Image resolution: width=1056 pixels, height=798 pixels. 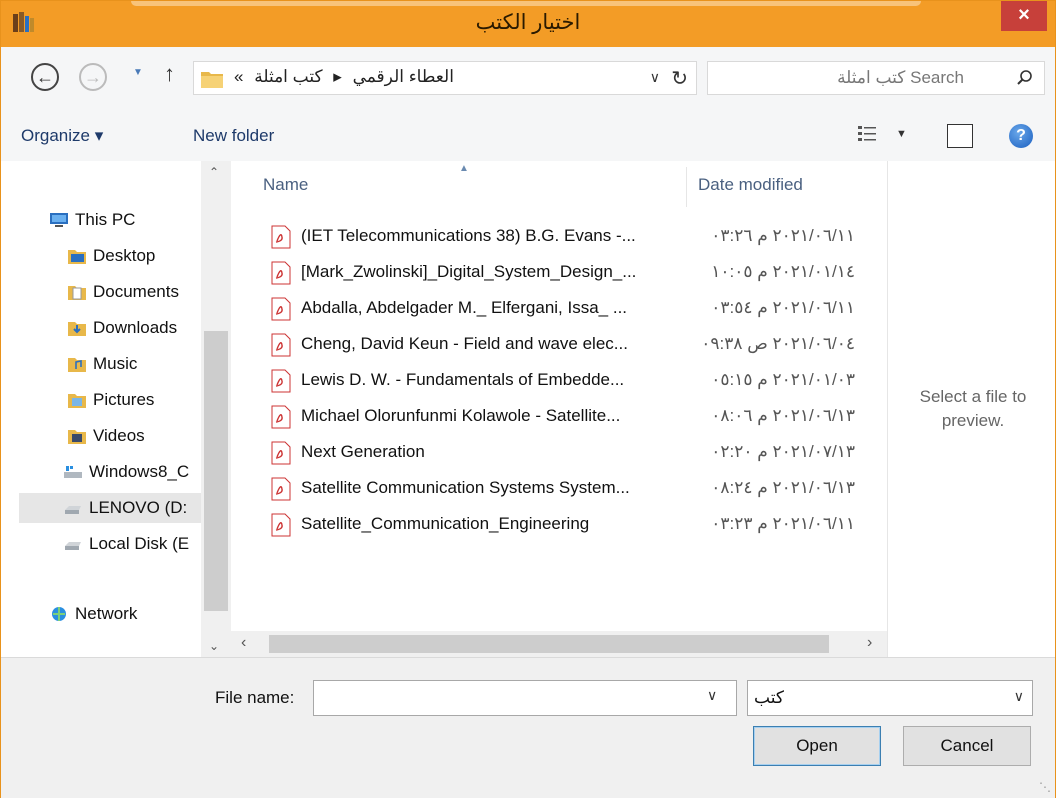 I want to click on nav-item-network: Network, so click(x=125, y=614).